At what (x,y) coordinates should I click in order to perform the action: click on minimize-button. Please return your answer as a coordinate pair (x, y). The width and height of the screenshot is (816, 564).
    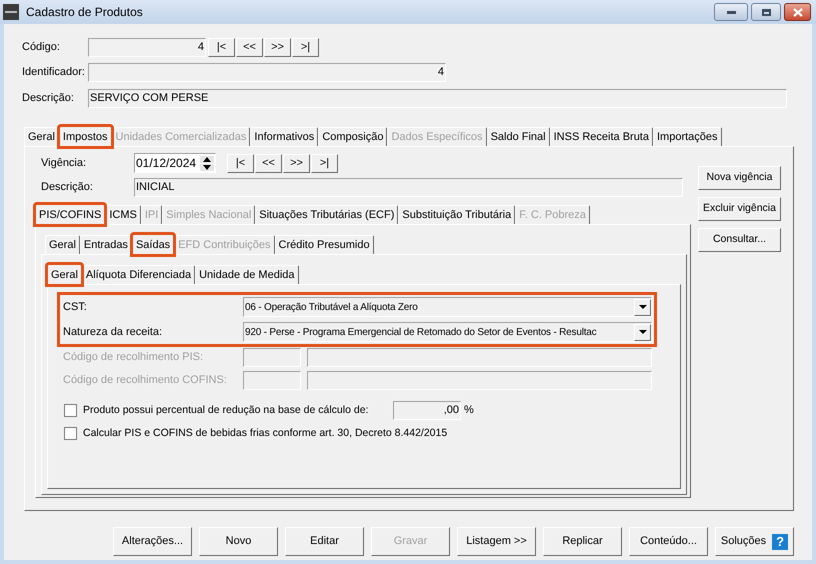
    Looking at the image, I should click on (731, 12).